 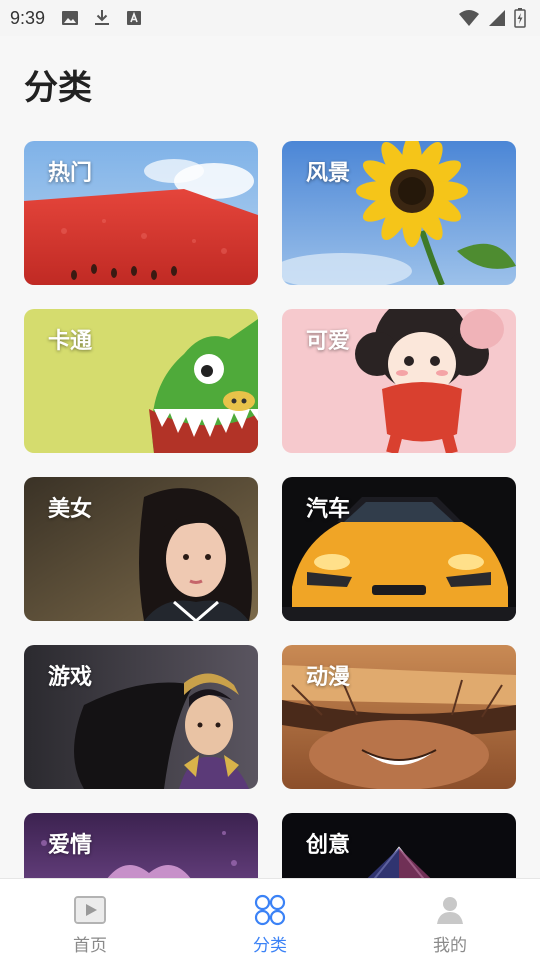 I want to click on category-card-love: 爱情, so click(x=141, y=845).